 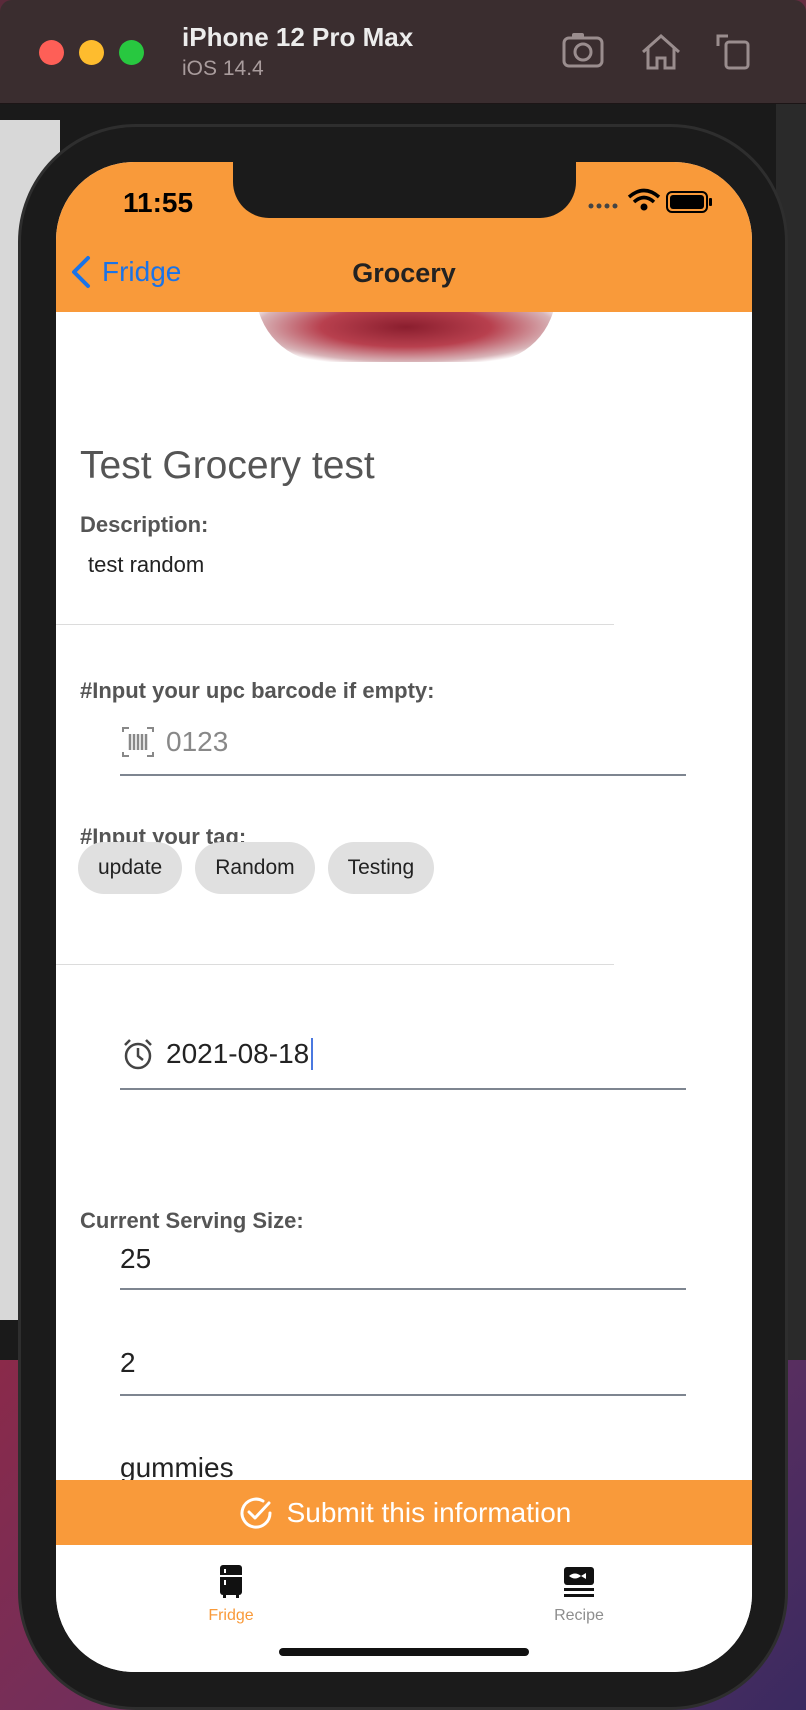 I want to click on description-text: test random, so click(x=146, y=564).